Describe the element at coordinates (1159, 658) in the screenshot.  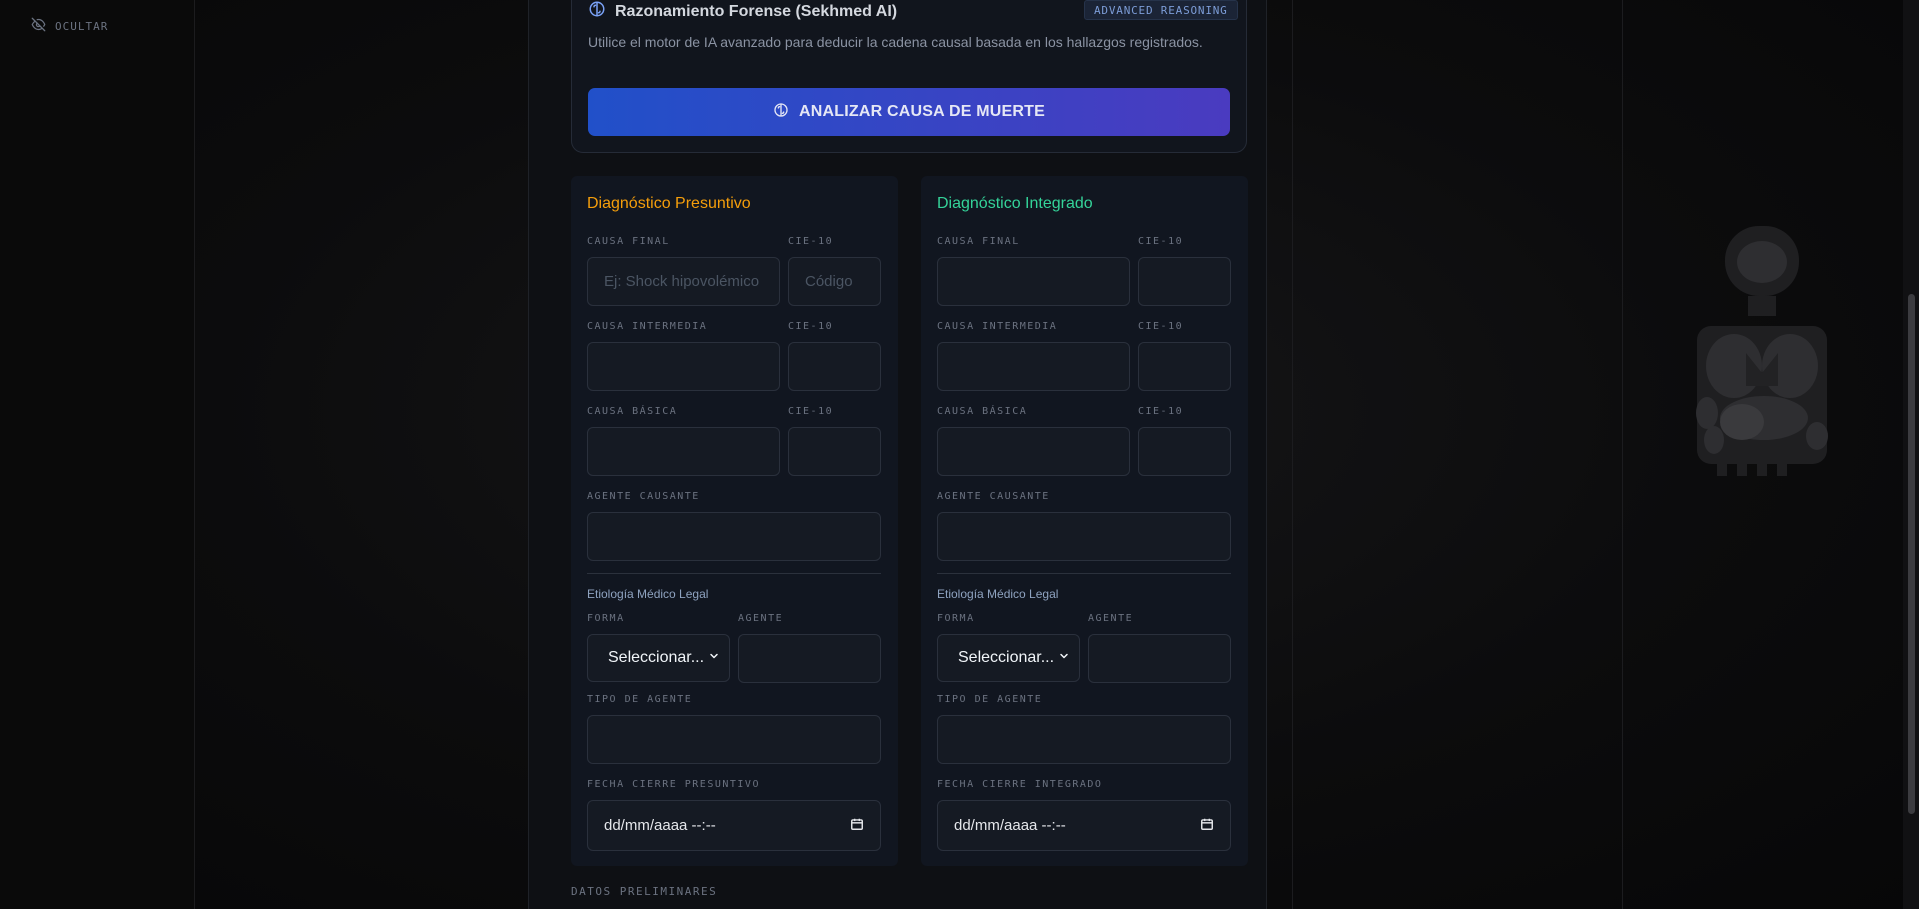
I see `agente-integrado-input` at that location.